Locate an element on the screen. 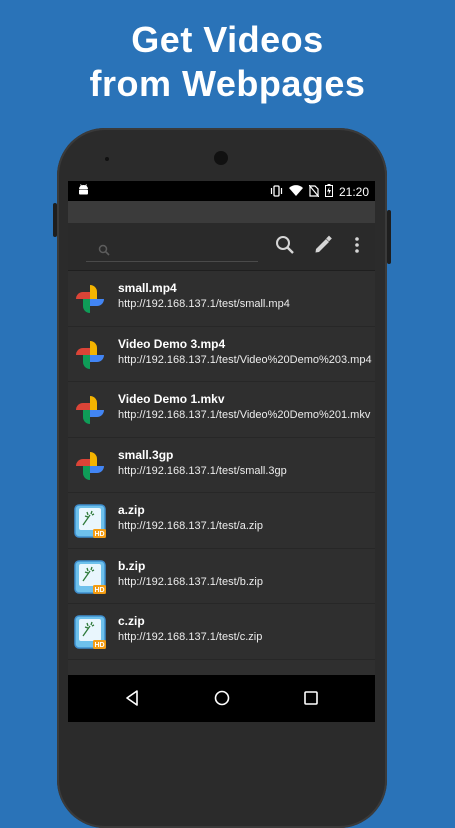 This screenshot has width=455, height=828. status-bar: 21:20 is located at coordinates (221, 191).